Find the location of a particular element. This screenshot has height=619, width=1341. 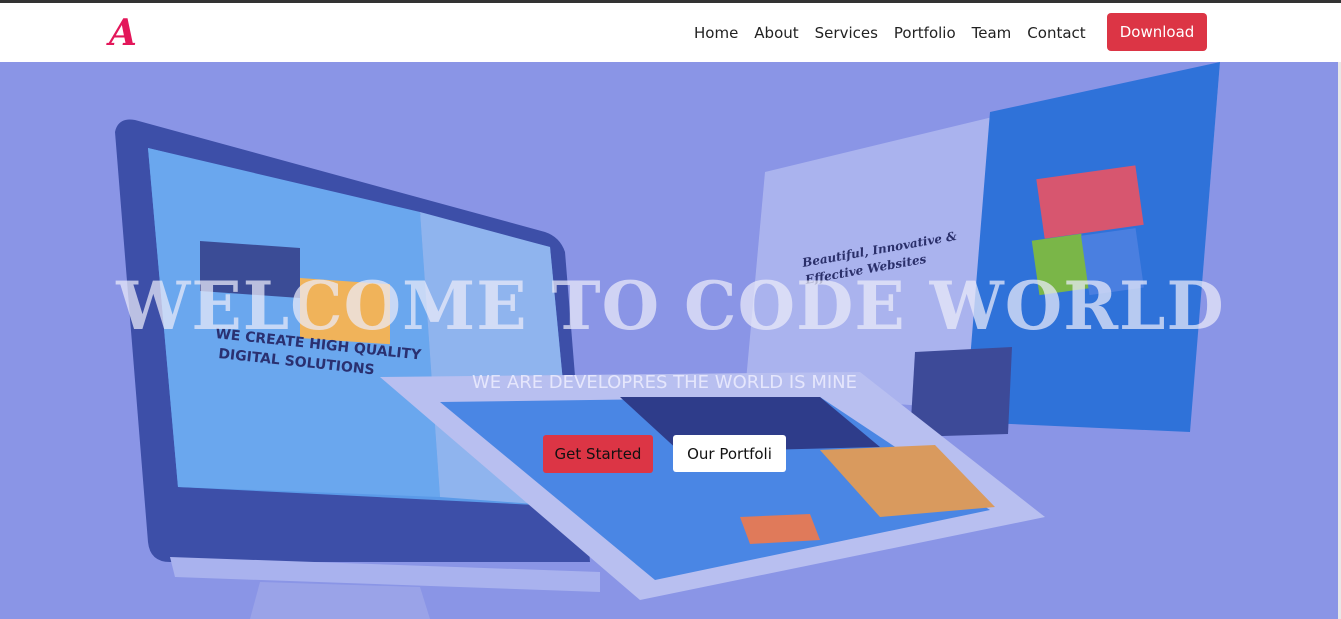

our-portfolio-button: Our Portfoli is located at coordinates (729, 453).